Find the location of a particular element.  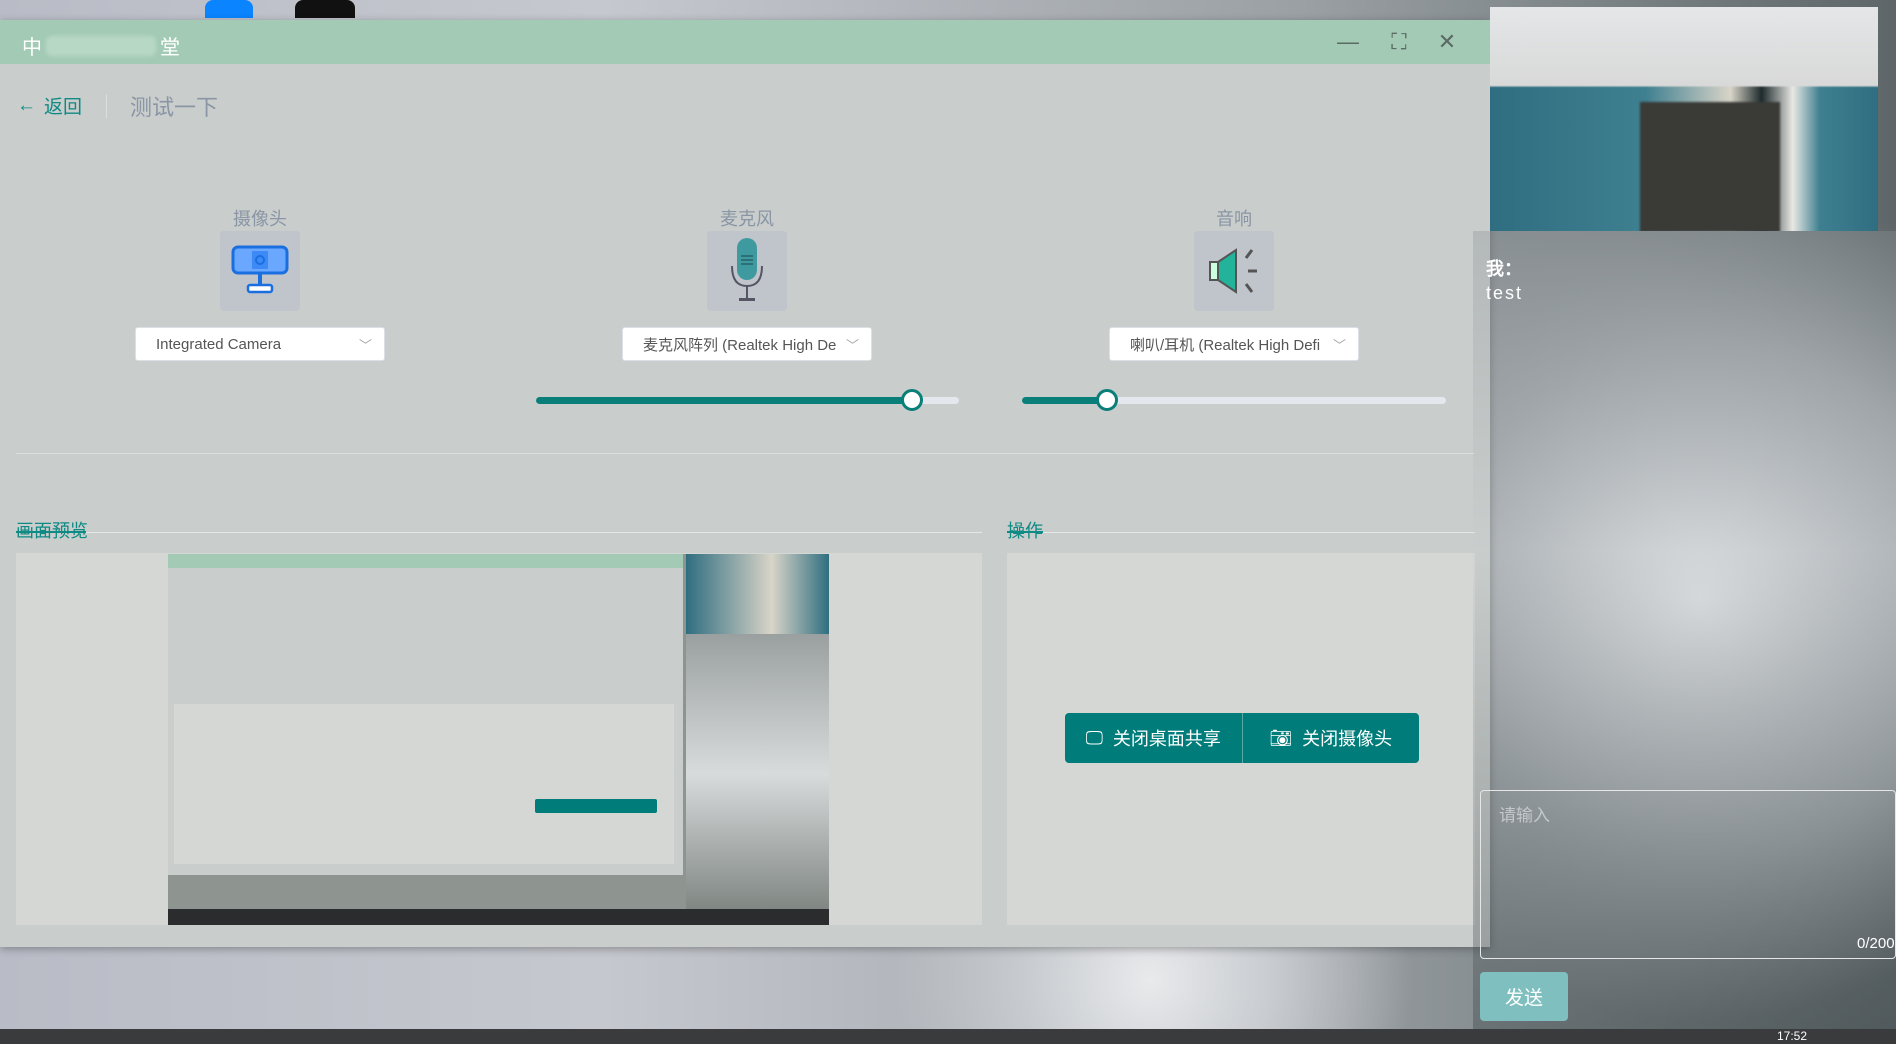

microphone-volume-slider is located at coordinates (747, 400).